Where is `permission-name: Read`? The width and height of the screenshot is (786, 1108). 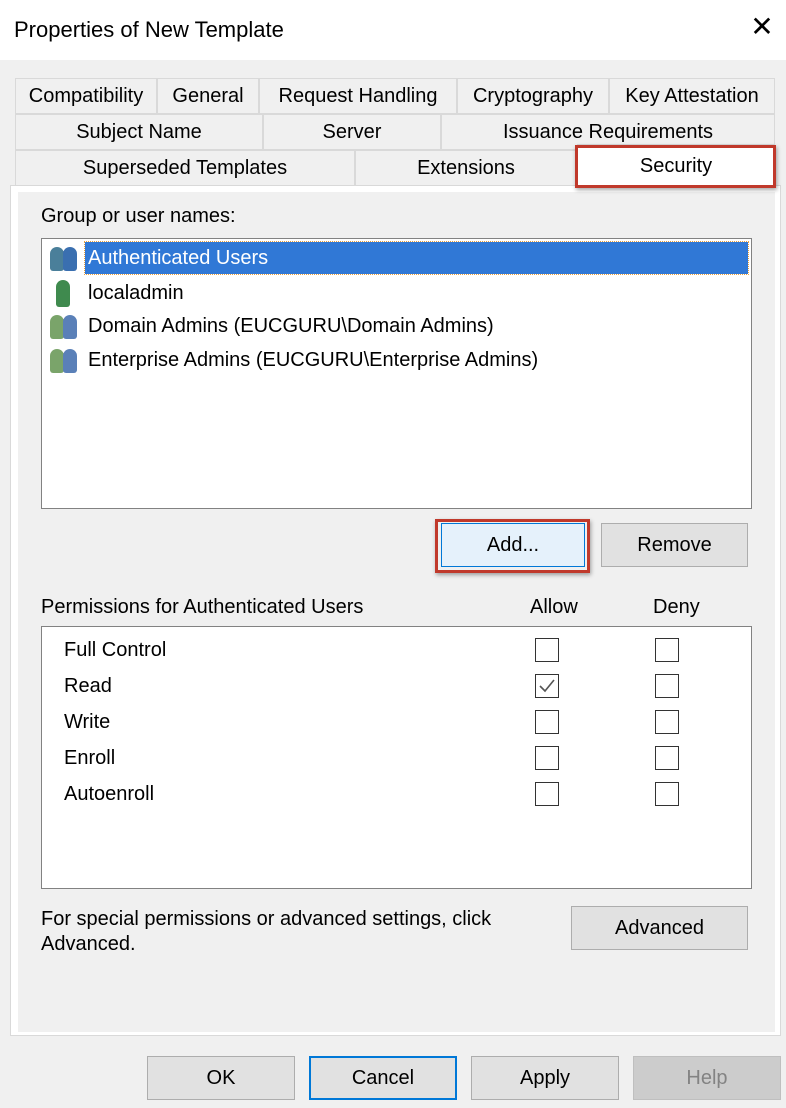
permission-name: Read is located at coordinates (88, 686).